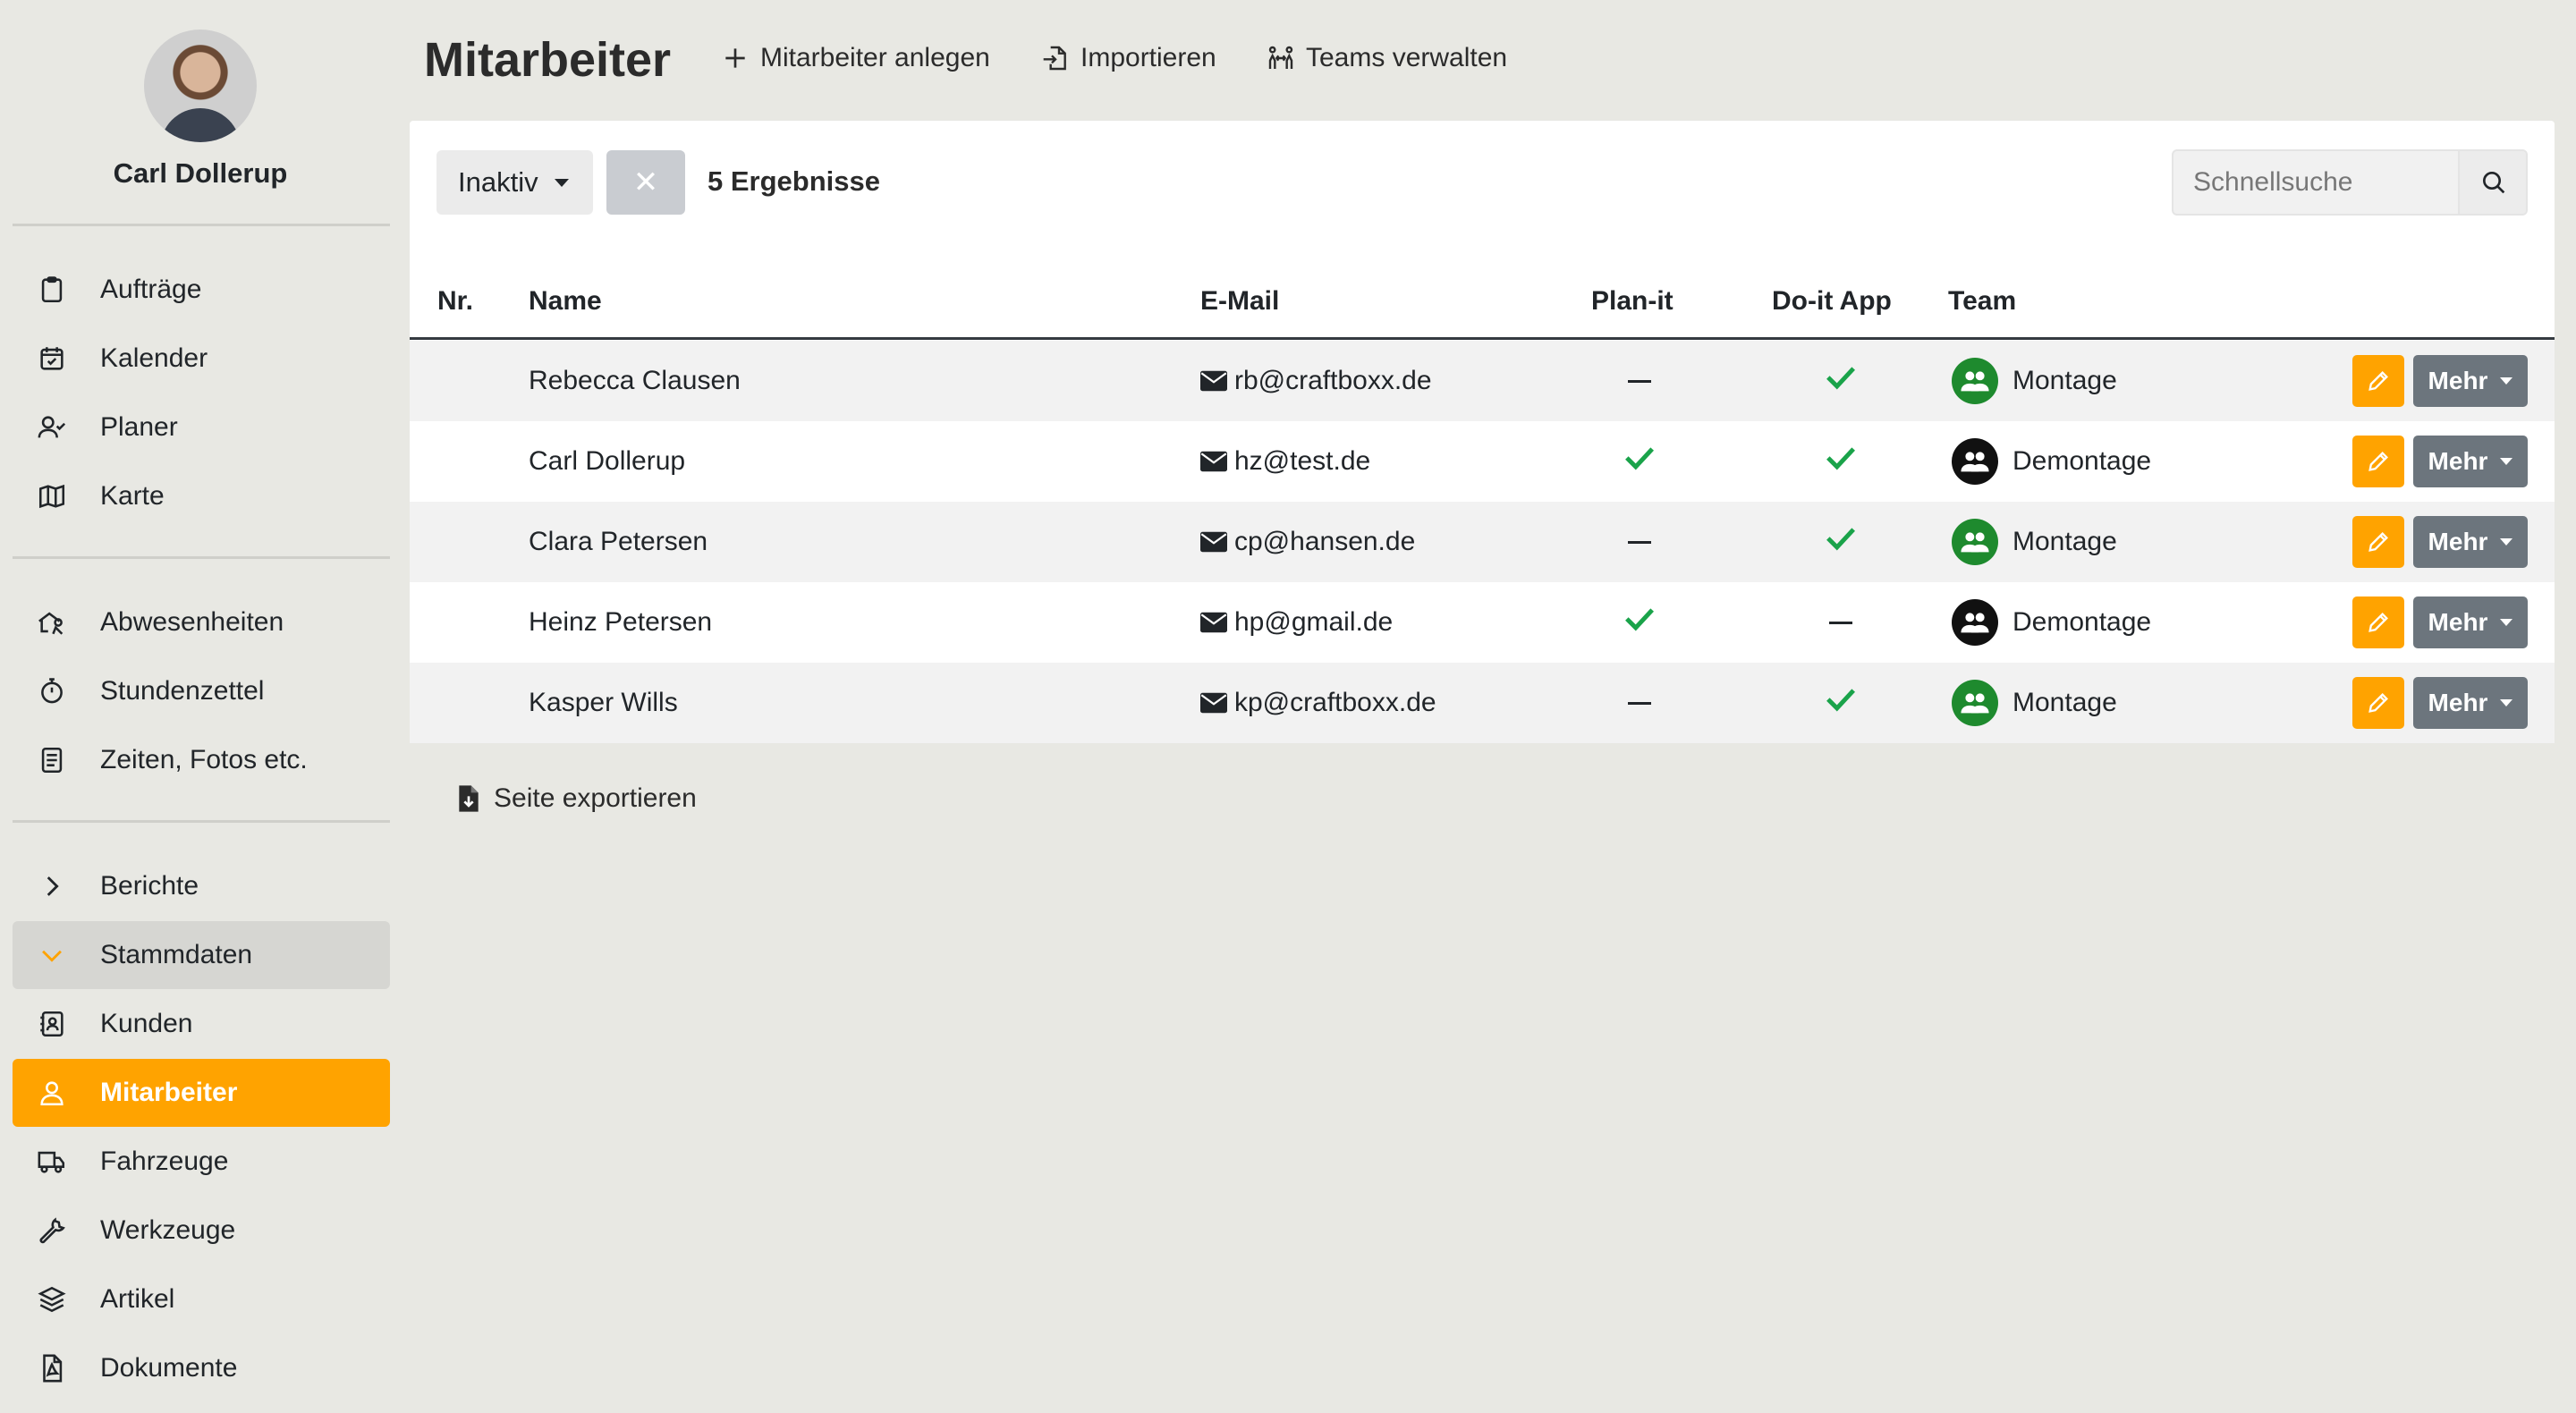  Describe the element at coordinates (52, 427) in the screenshot. I see `person-check-icon` at that location.